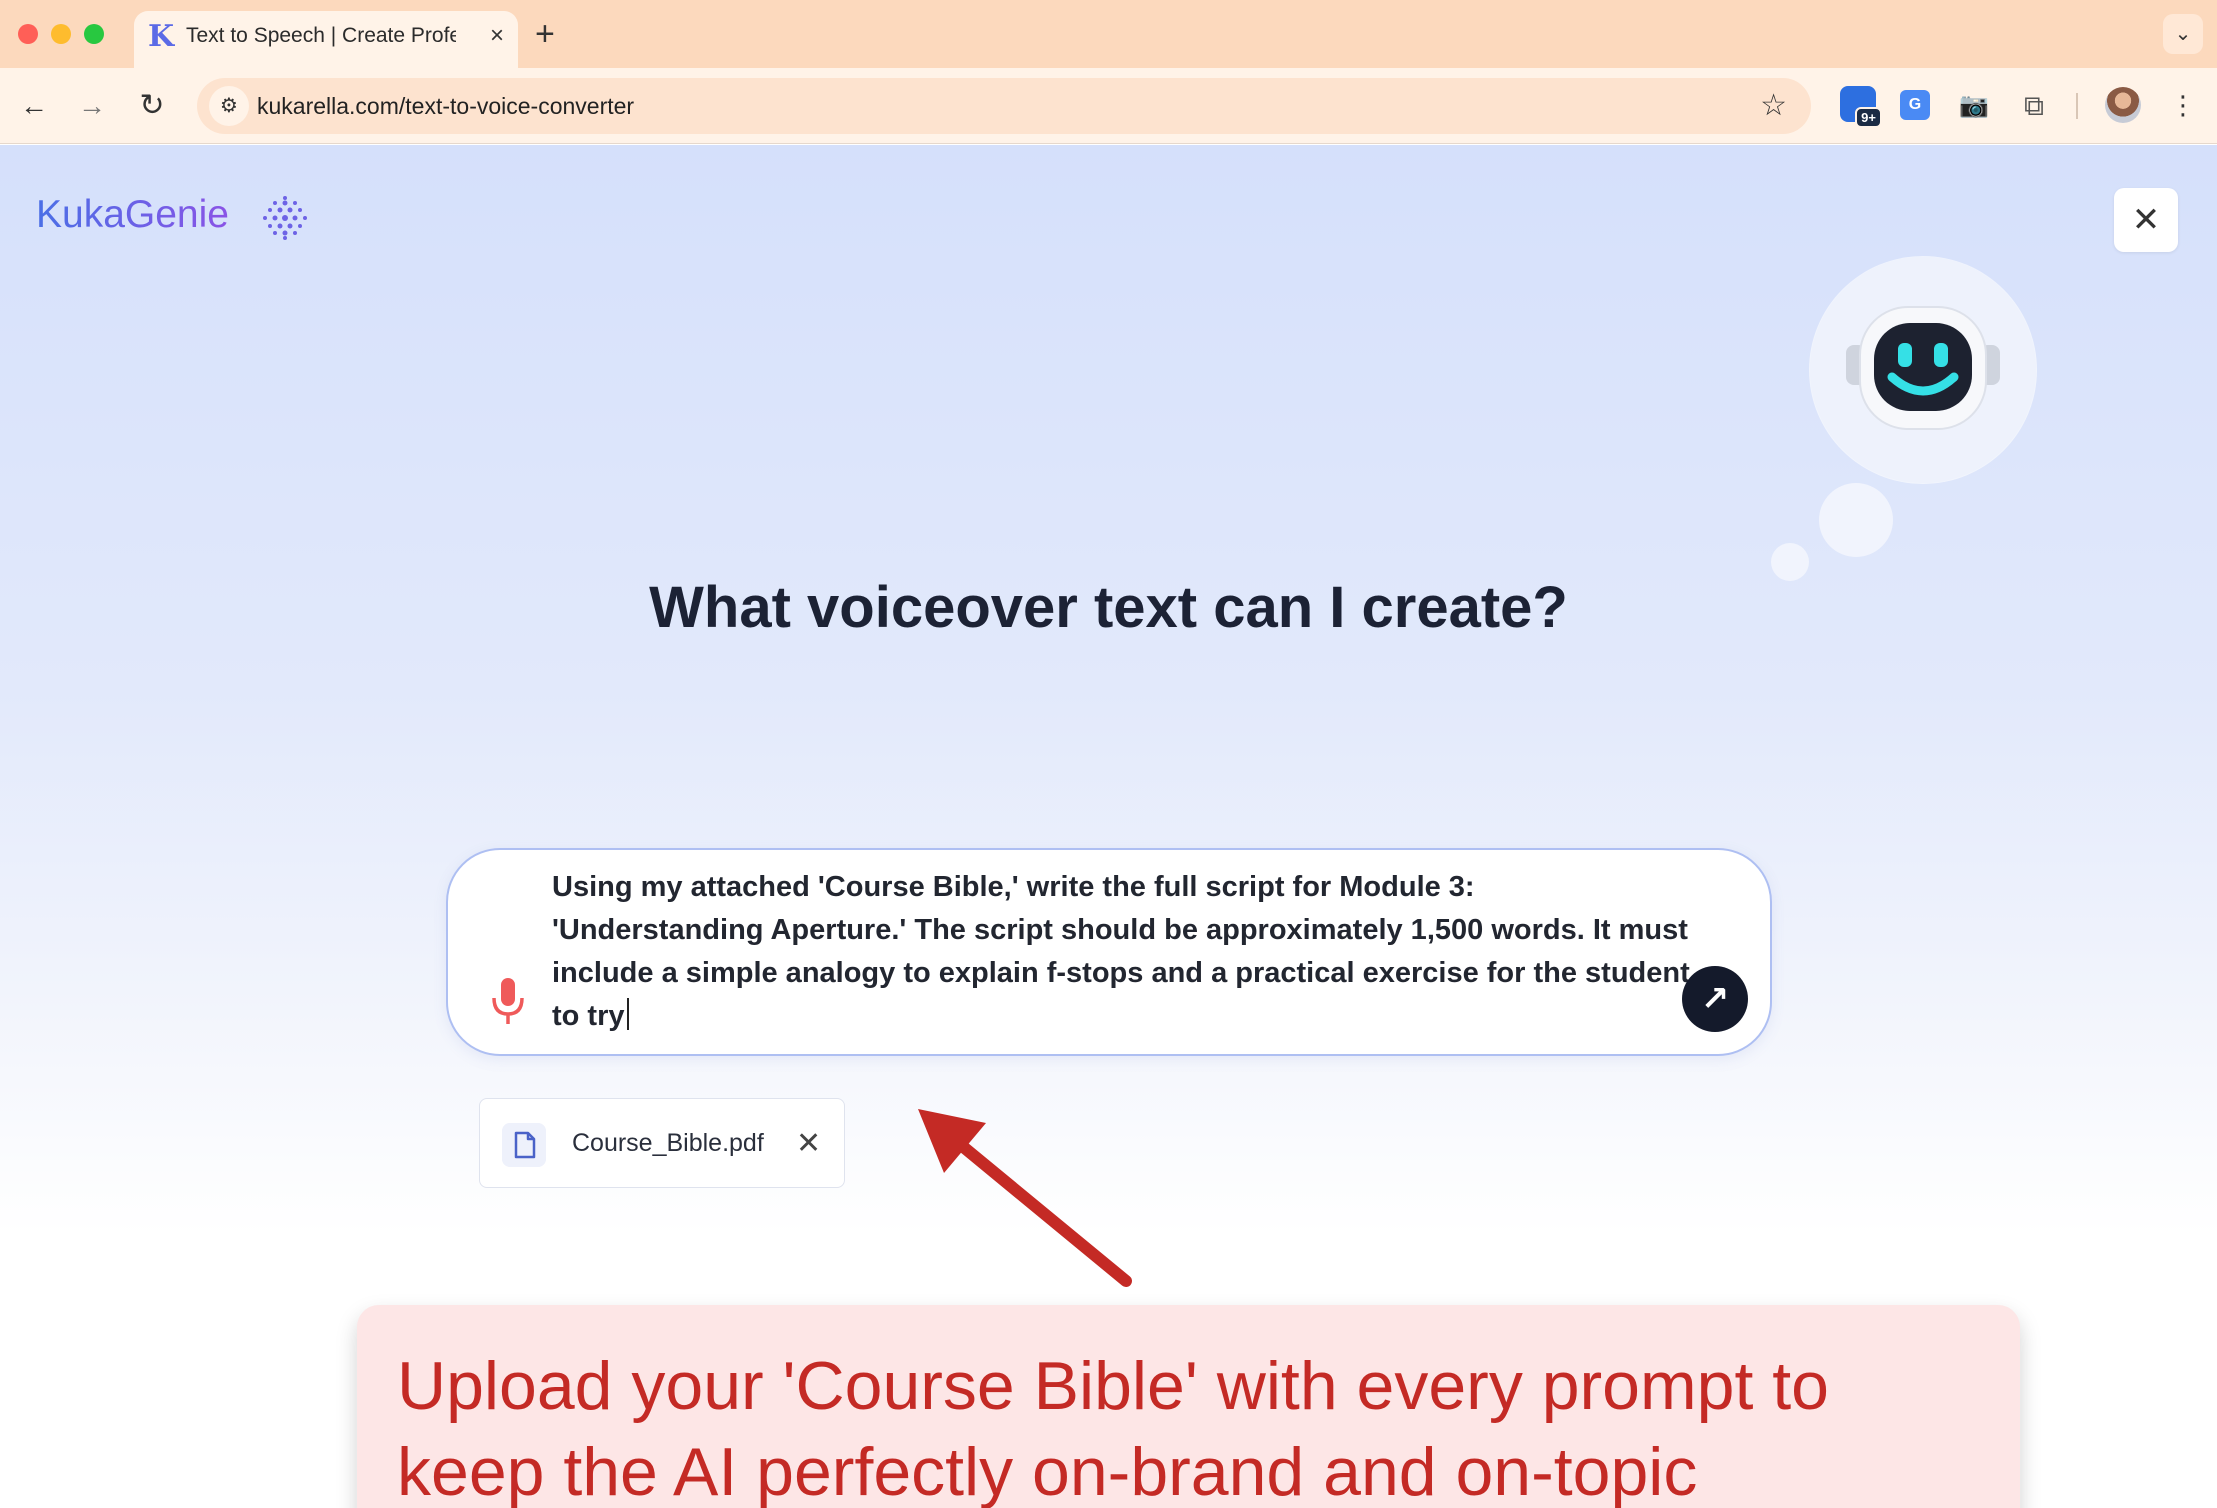  What do you see at coordinates (1915, 105) in the screenshot?
I see `translate-extension-icon: G` at bounding box center [1915, 105].